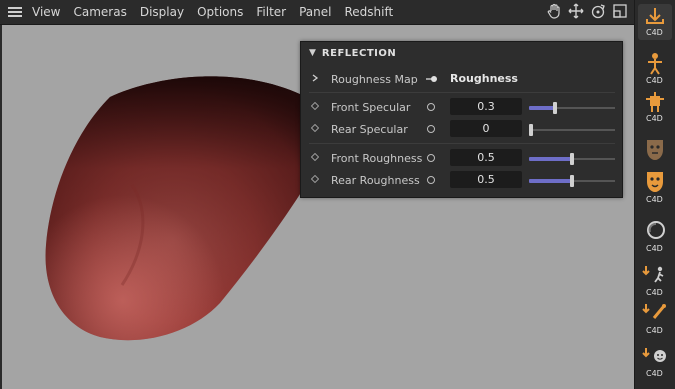  I want to click on front-roughness-slider, so click(572, 159).